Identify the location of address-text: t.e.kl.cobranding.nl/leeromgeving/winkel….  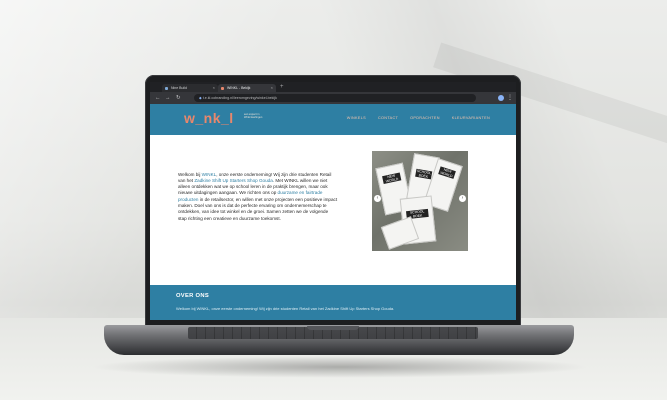
(239, 98).